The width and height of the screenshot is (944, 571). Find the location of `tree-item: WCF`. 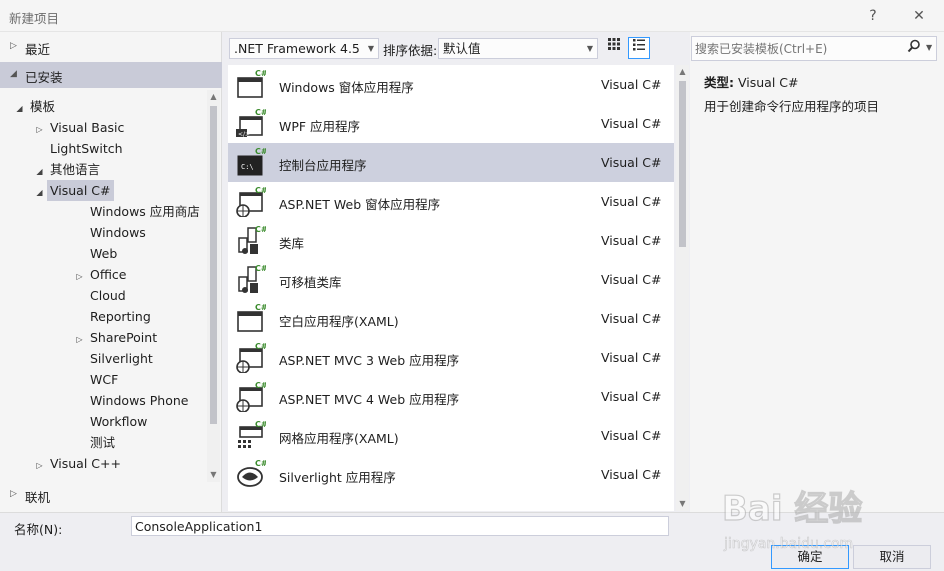

tree-item: WCF is located at coordinates (96, 379).